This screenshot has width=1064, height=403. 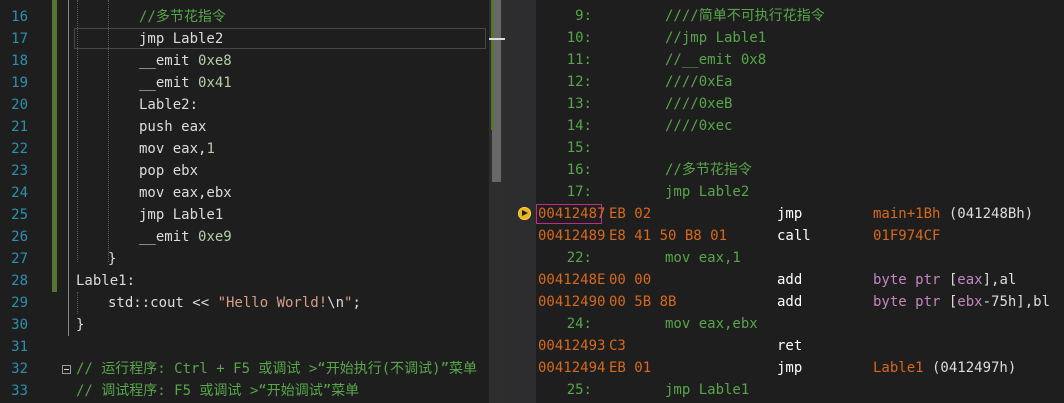 What do you see at coordinates (707, 390) in the screenshot?
I see `source-line-text: jmp Lable1` at bounding box center [707, 390].